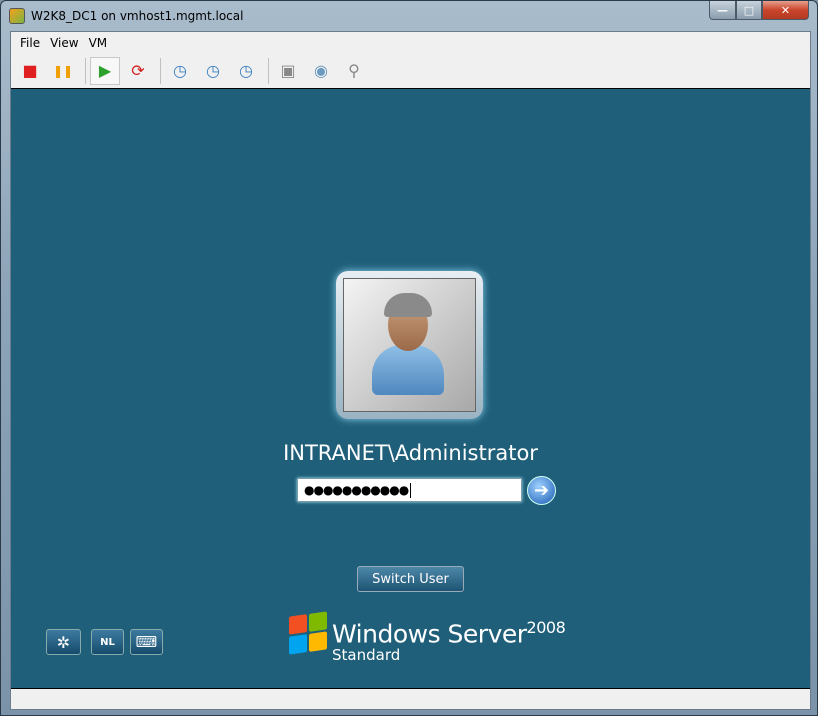 The image size is (818, 716). I want to click on manage-snapshots-icon: ◷, so click(246, 70).